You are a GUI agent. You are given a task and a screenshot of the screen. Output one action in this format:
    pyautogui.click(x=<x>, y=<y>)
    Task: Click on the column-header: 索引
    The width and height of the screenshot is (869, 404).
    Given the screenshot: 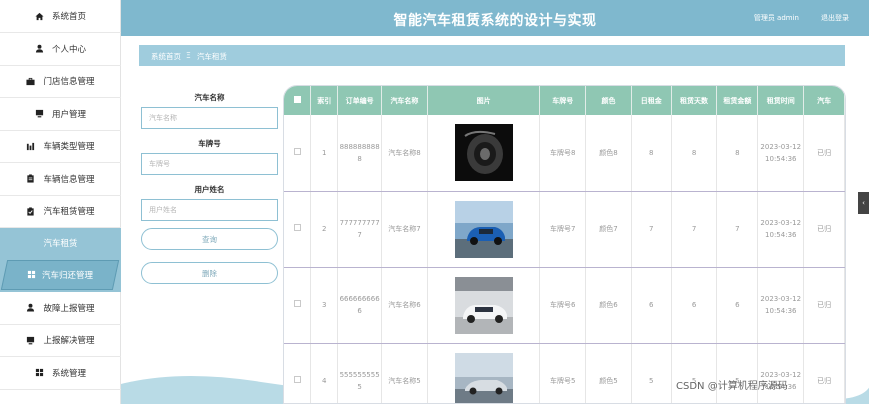 What is the action you would take?
    pyautogui.click(x=324, y=100)
    